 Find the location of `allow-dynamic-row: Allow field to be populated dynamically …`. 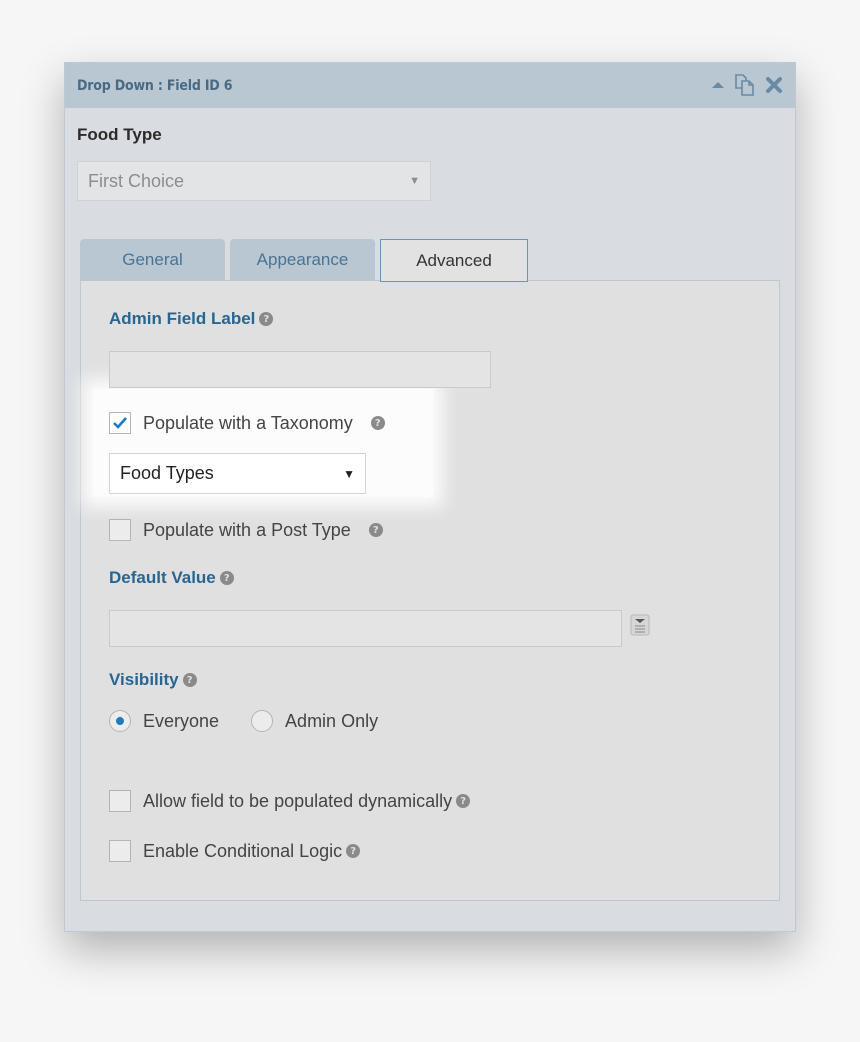

allow-dynamic-row: Allow field to be populated dynamically … is located at coordinates (290, 801).